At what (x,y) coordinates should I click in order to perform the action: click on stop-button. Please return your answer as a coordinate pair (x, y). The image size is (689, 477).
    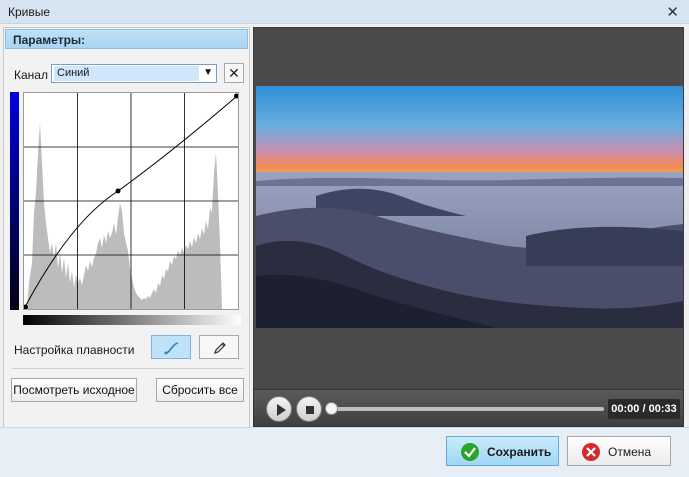
    Looking at the image, I should click on (309, 409).